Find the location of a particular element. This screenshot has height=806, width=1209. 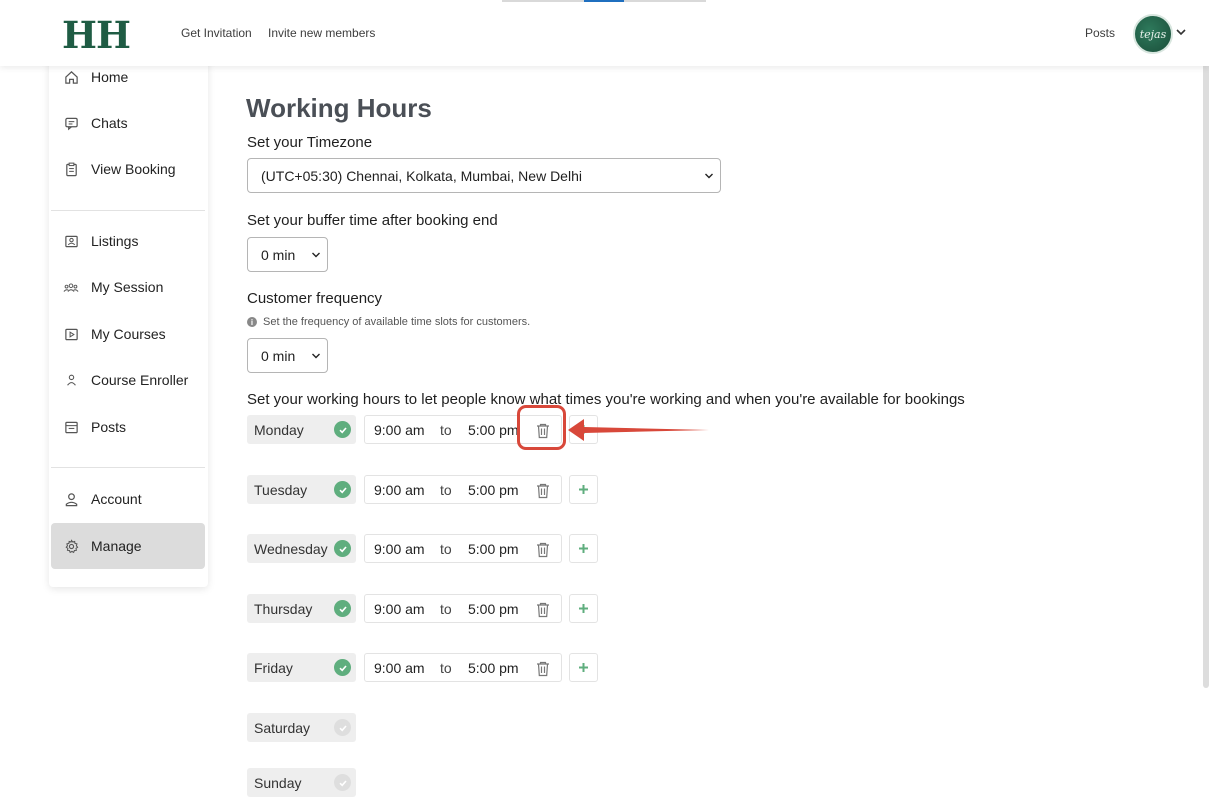

buffer-value: 0 min is located at coordinates (278, 254).